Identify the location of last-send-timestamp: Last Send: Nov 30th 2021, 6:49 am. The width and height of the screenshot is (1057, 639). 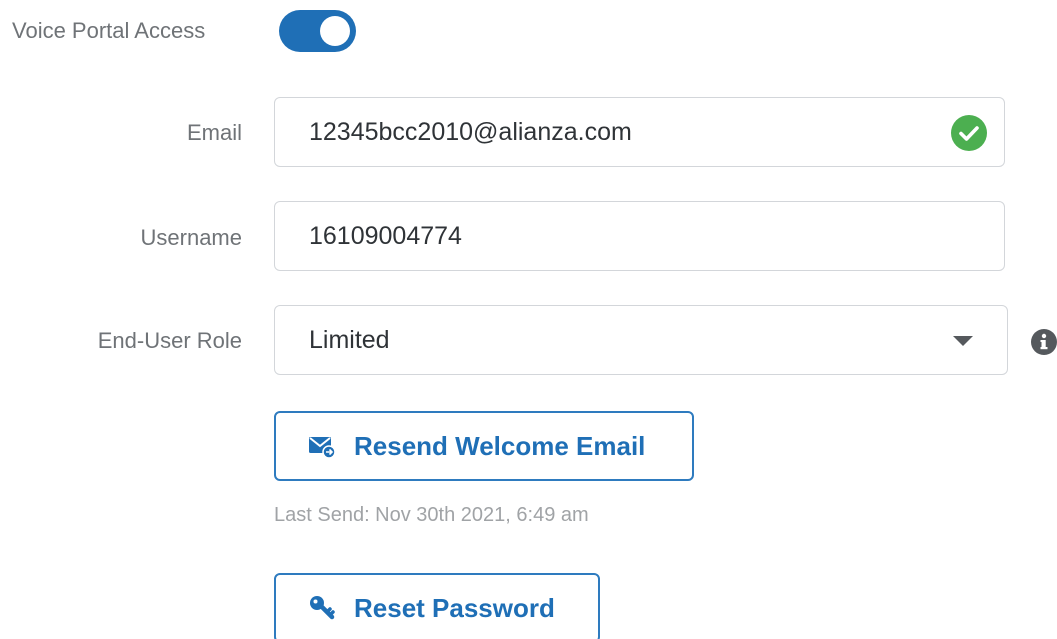
(431, 515).